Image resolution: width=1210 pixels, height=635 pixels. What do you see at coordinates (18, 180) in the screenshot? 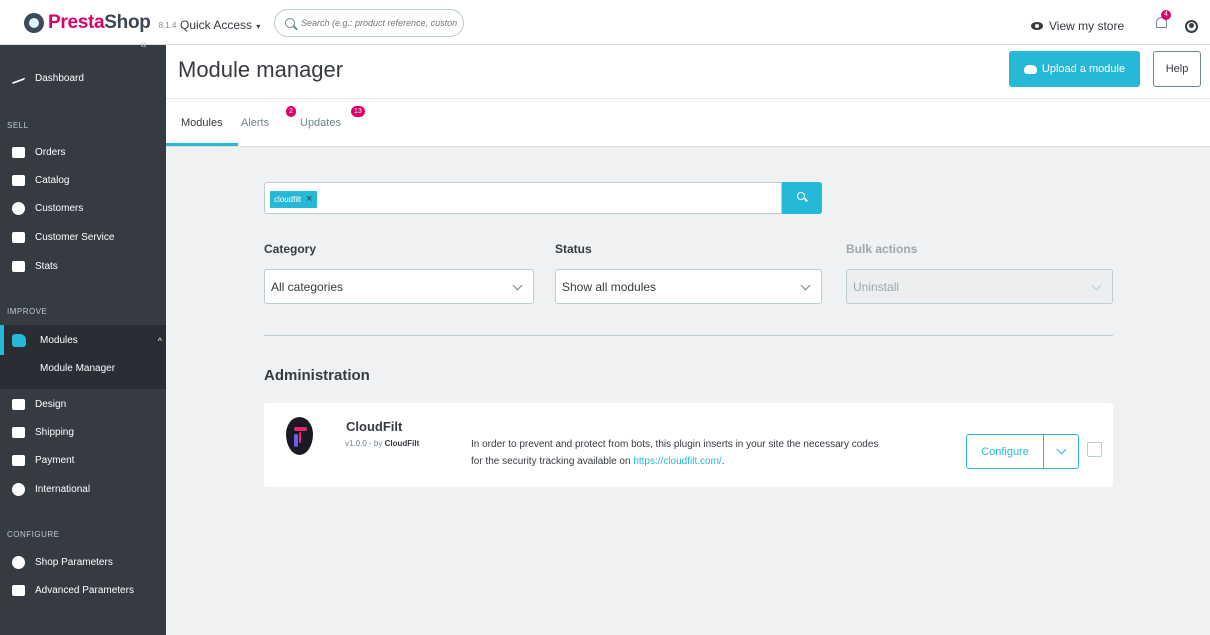
I see `store-icon` at bounding box center [18, 180].